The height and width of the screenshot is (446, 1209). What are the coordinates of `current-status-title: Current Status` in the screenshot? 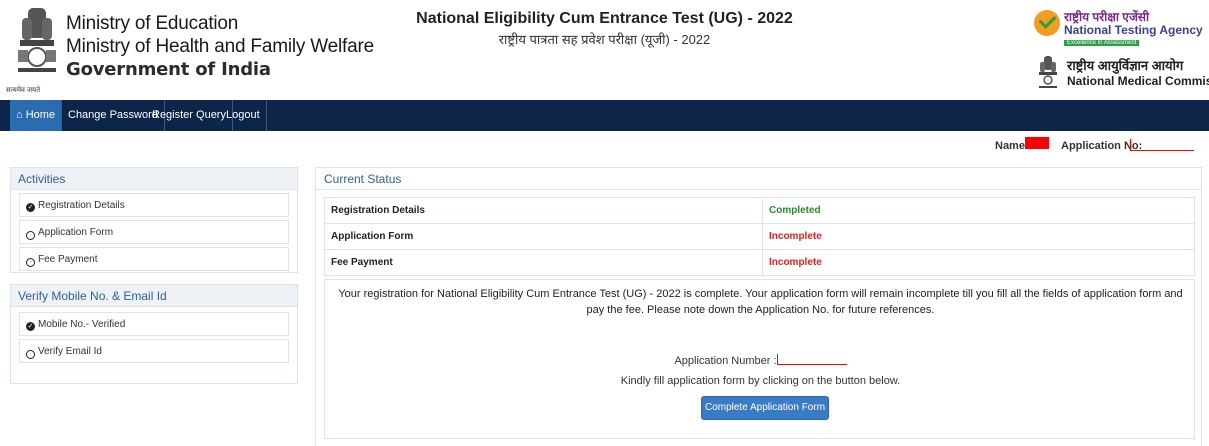 It's located at (758, 179).